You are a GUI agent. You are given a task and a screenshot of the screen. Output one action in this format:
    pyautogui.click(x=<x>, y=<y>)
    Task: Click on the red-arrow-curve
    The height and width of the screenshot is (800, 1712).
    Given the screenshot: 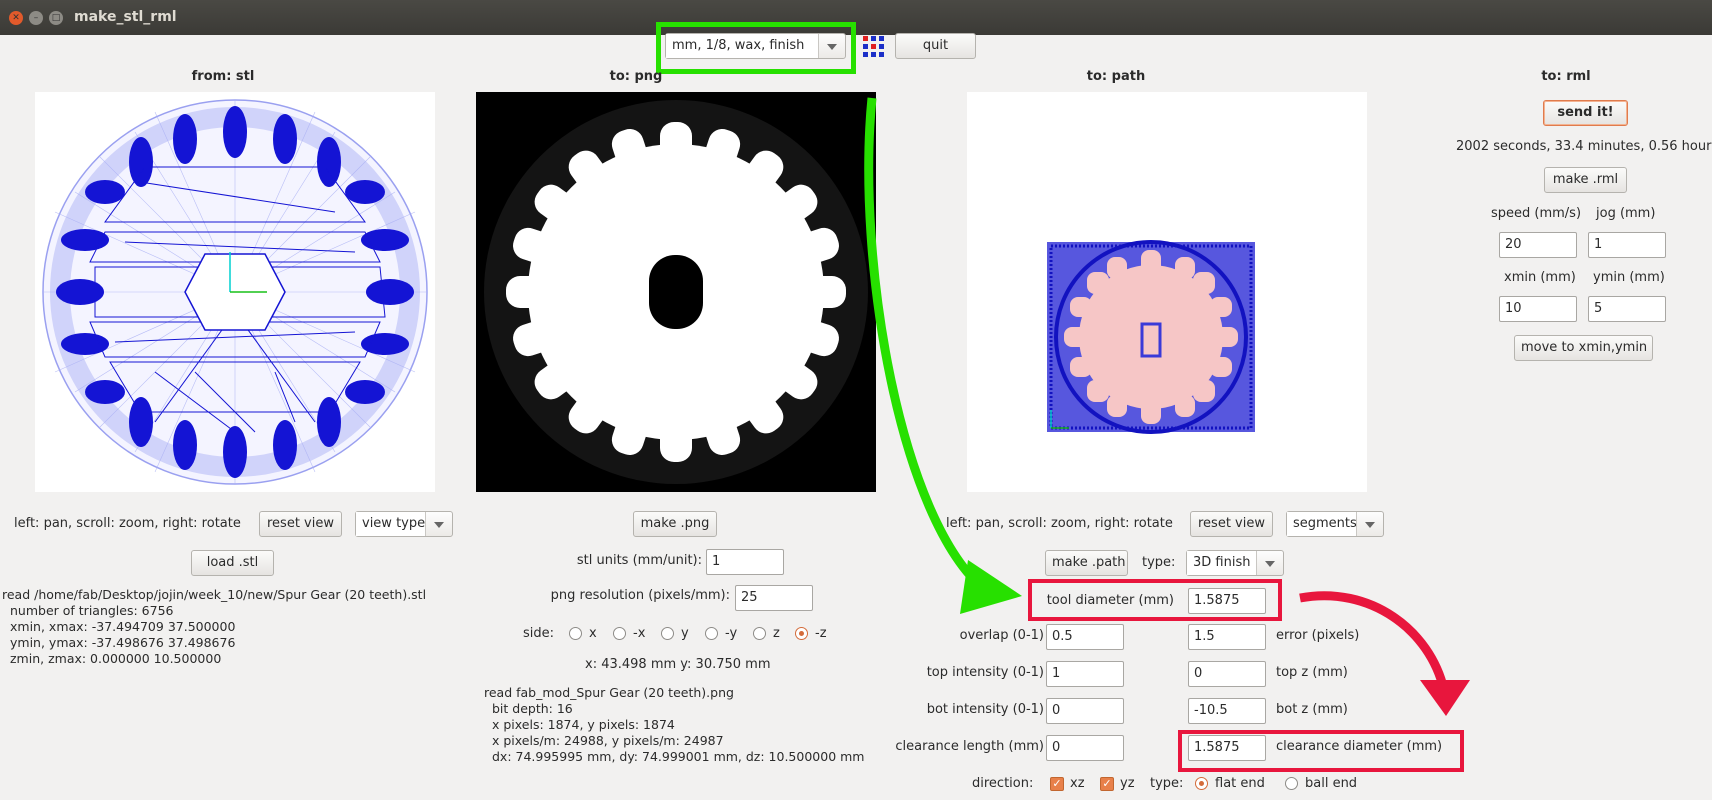 What is the action you would take?
    pyautogui.click(x=1374, y=641)
    